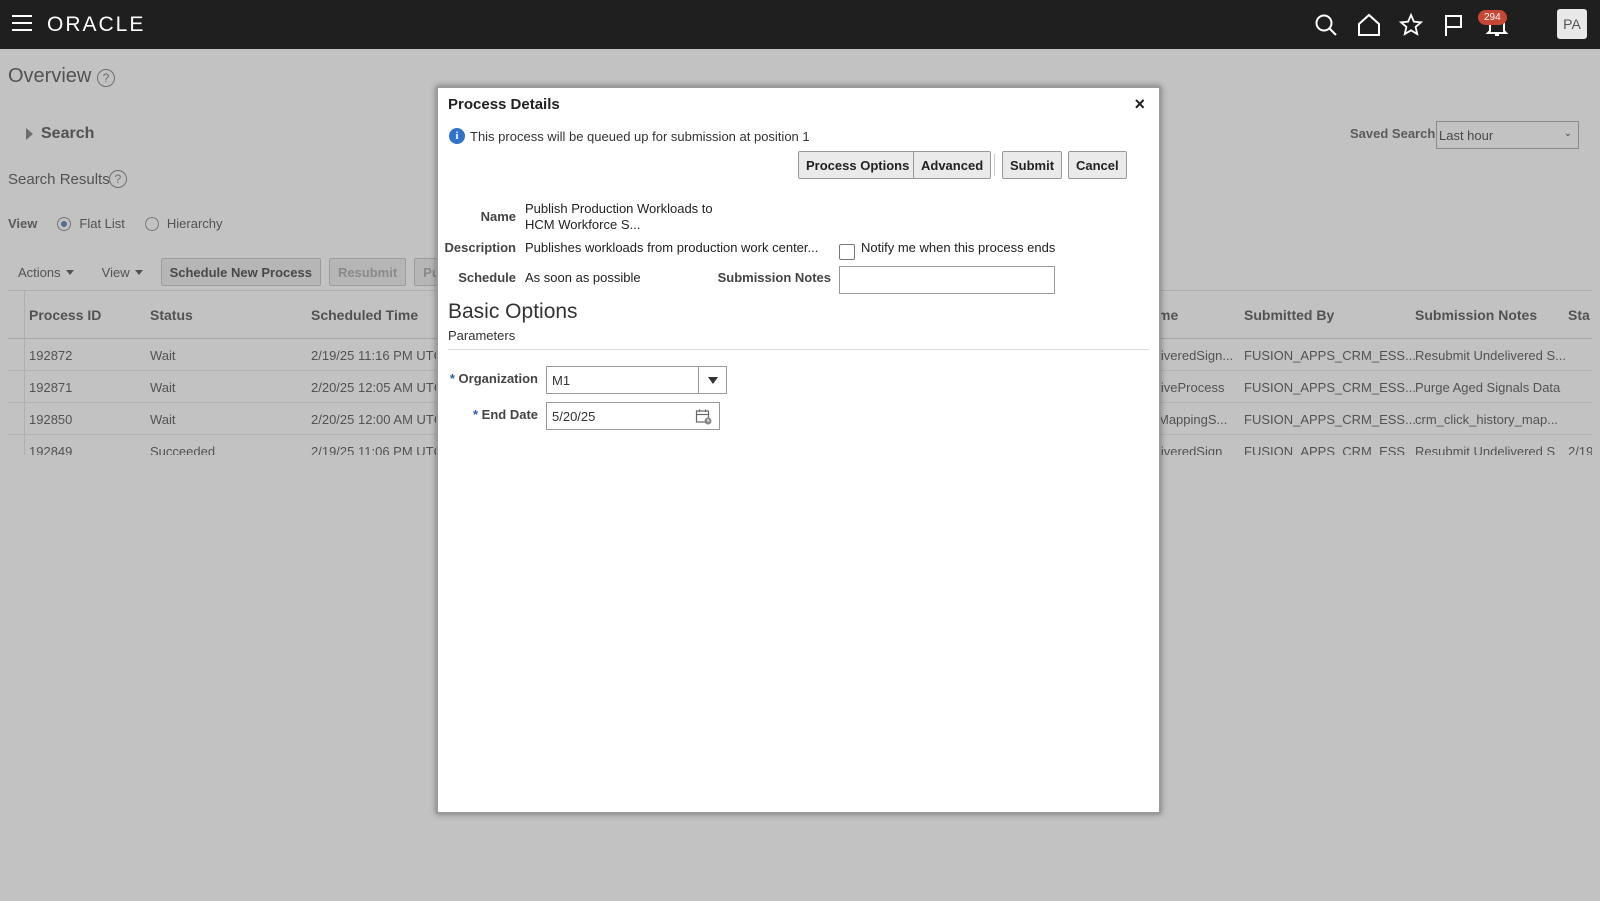  What do you see at coordinates (1454, 25) in the screenshot?
I see `flag-icon` at bounding box center [1454, 25].